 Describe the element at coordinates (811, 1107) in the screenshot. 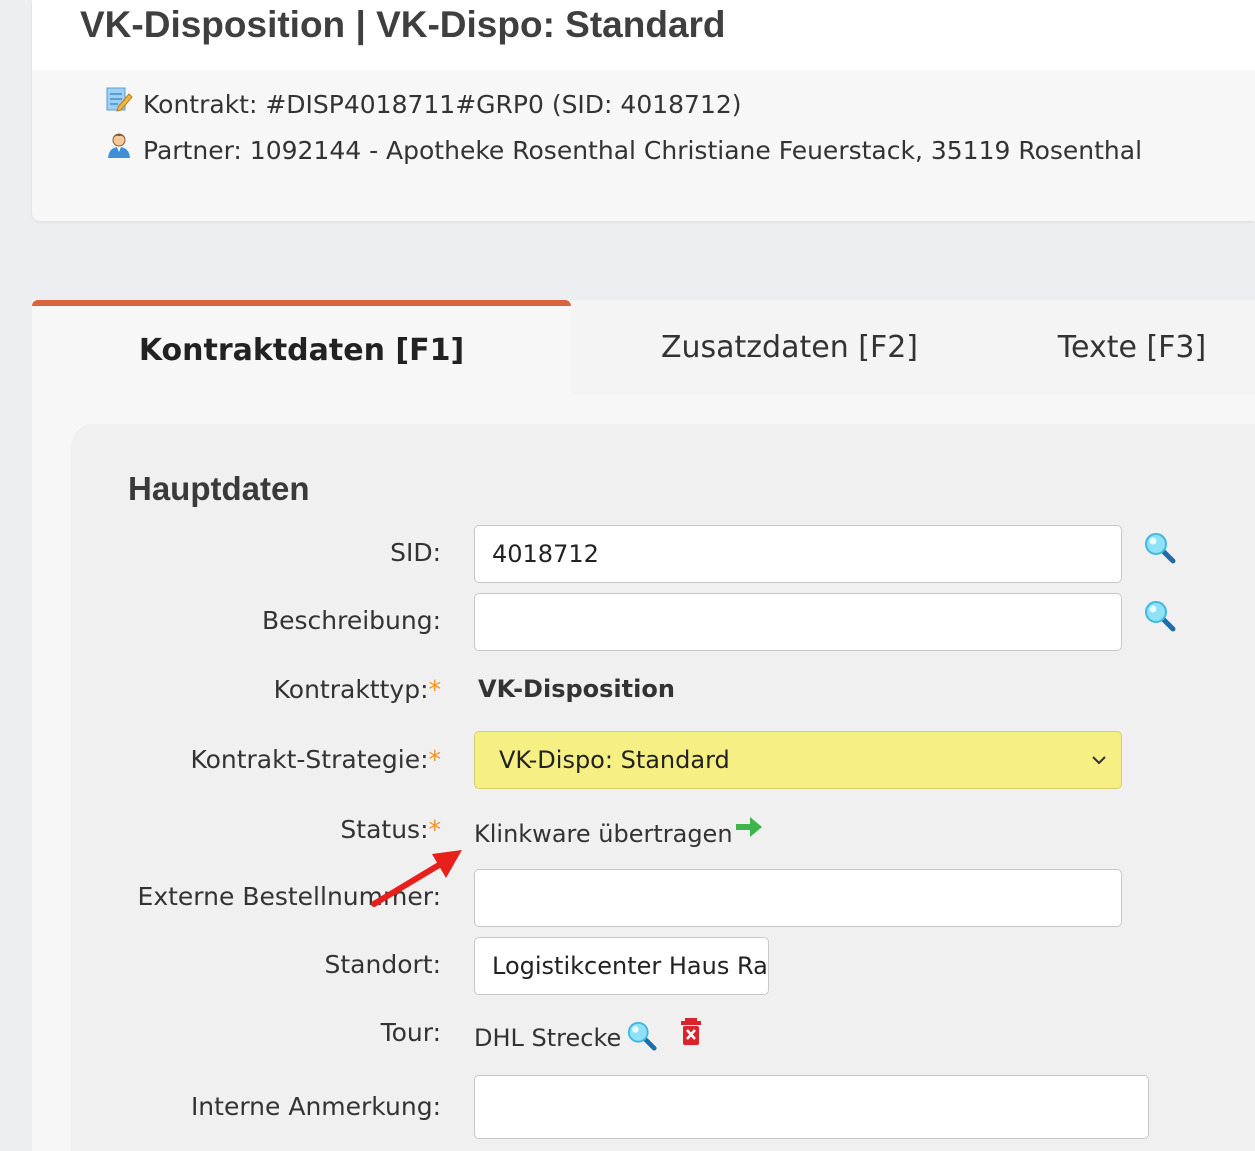

I see `anmerkung-textarea` at that location.